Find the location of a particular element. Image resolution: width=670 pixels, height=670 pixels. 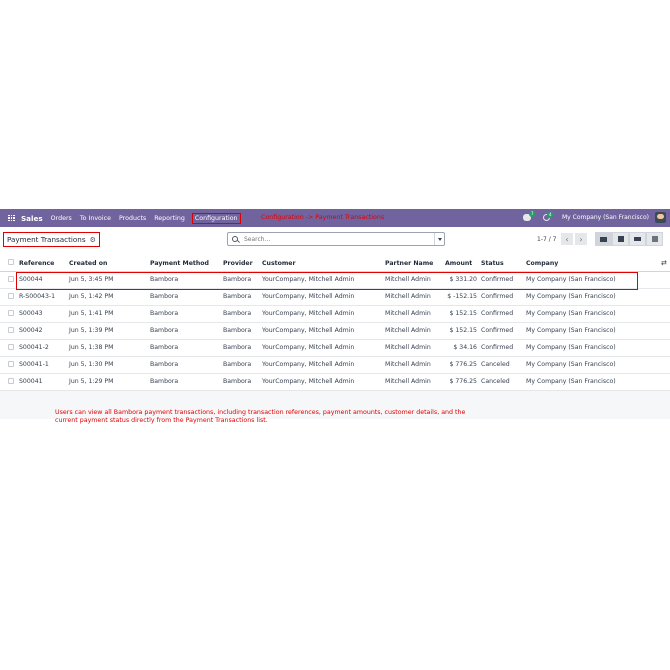

column-status: Status is located at coordinates (503, 264).